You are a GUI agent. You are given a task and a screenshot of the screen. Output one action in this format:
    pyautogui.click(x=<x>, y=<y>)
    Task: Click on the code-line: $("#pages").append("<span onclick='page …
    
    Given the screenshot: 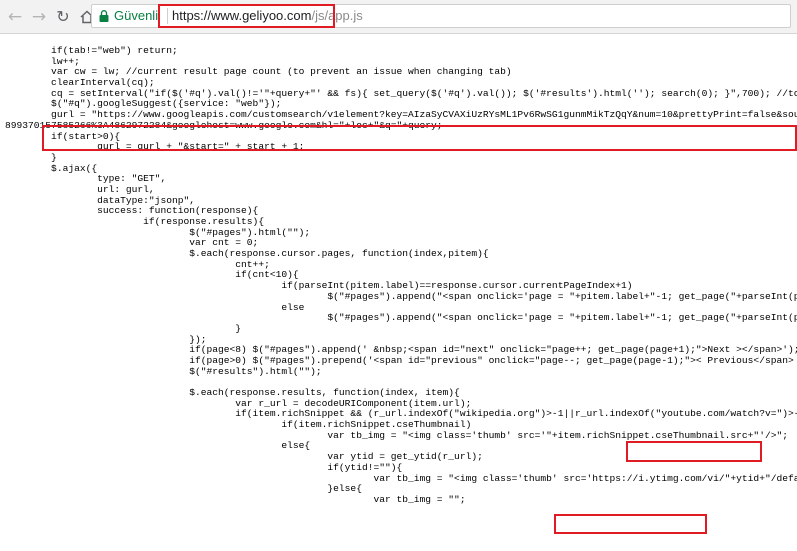 What is the action you would take?
    pyautogui.click(x=401, y=296)
    